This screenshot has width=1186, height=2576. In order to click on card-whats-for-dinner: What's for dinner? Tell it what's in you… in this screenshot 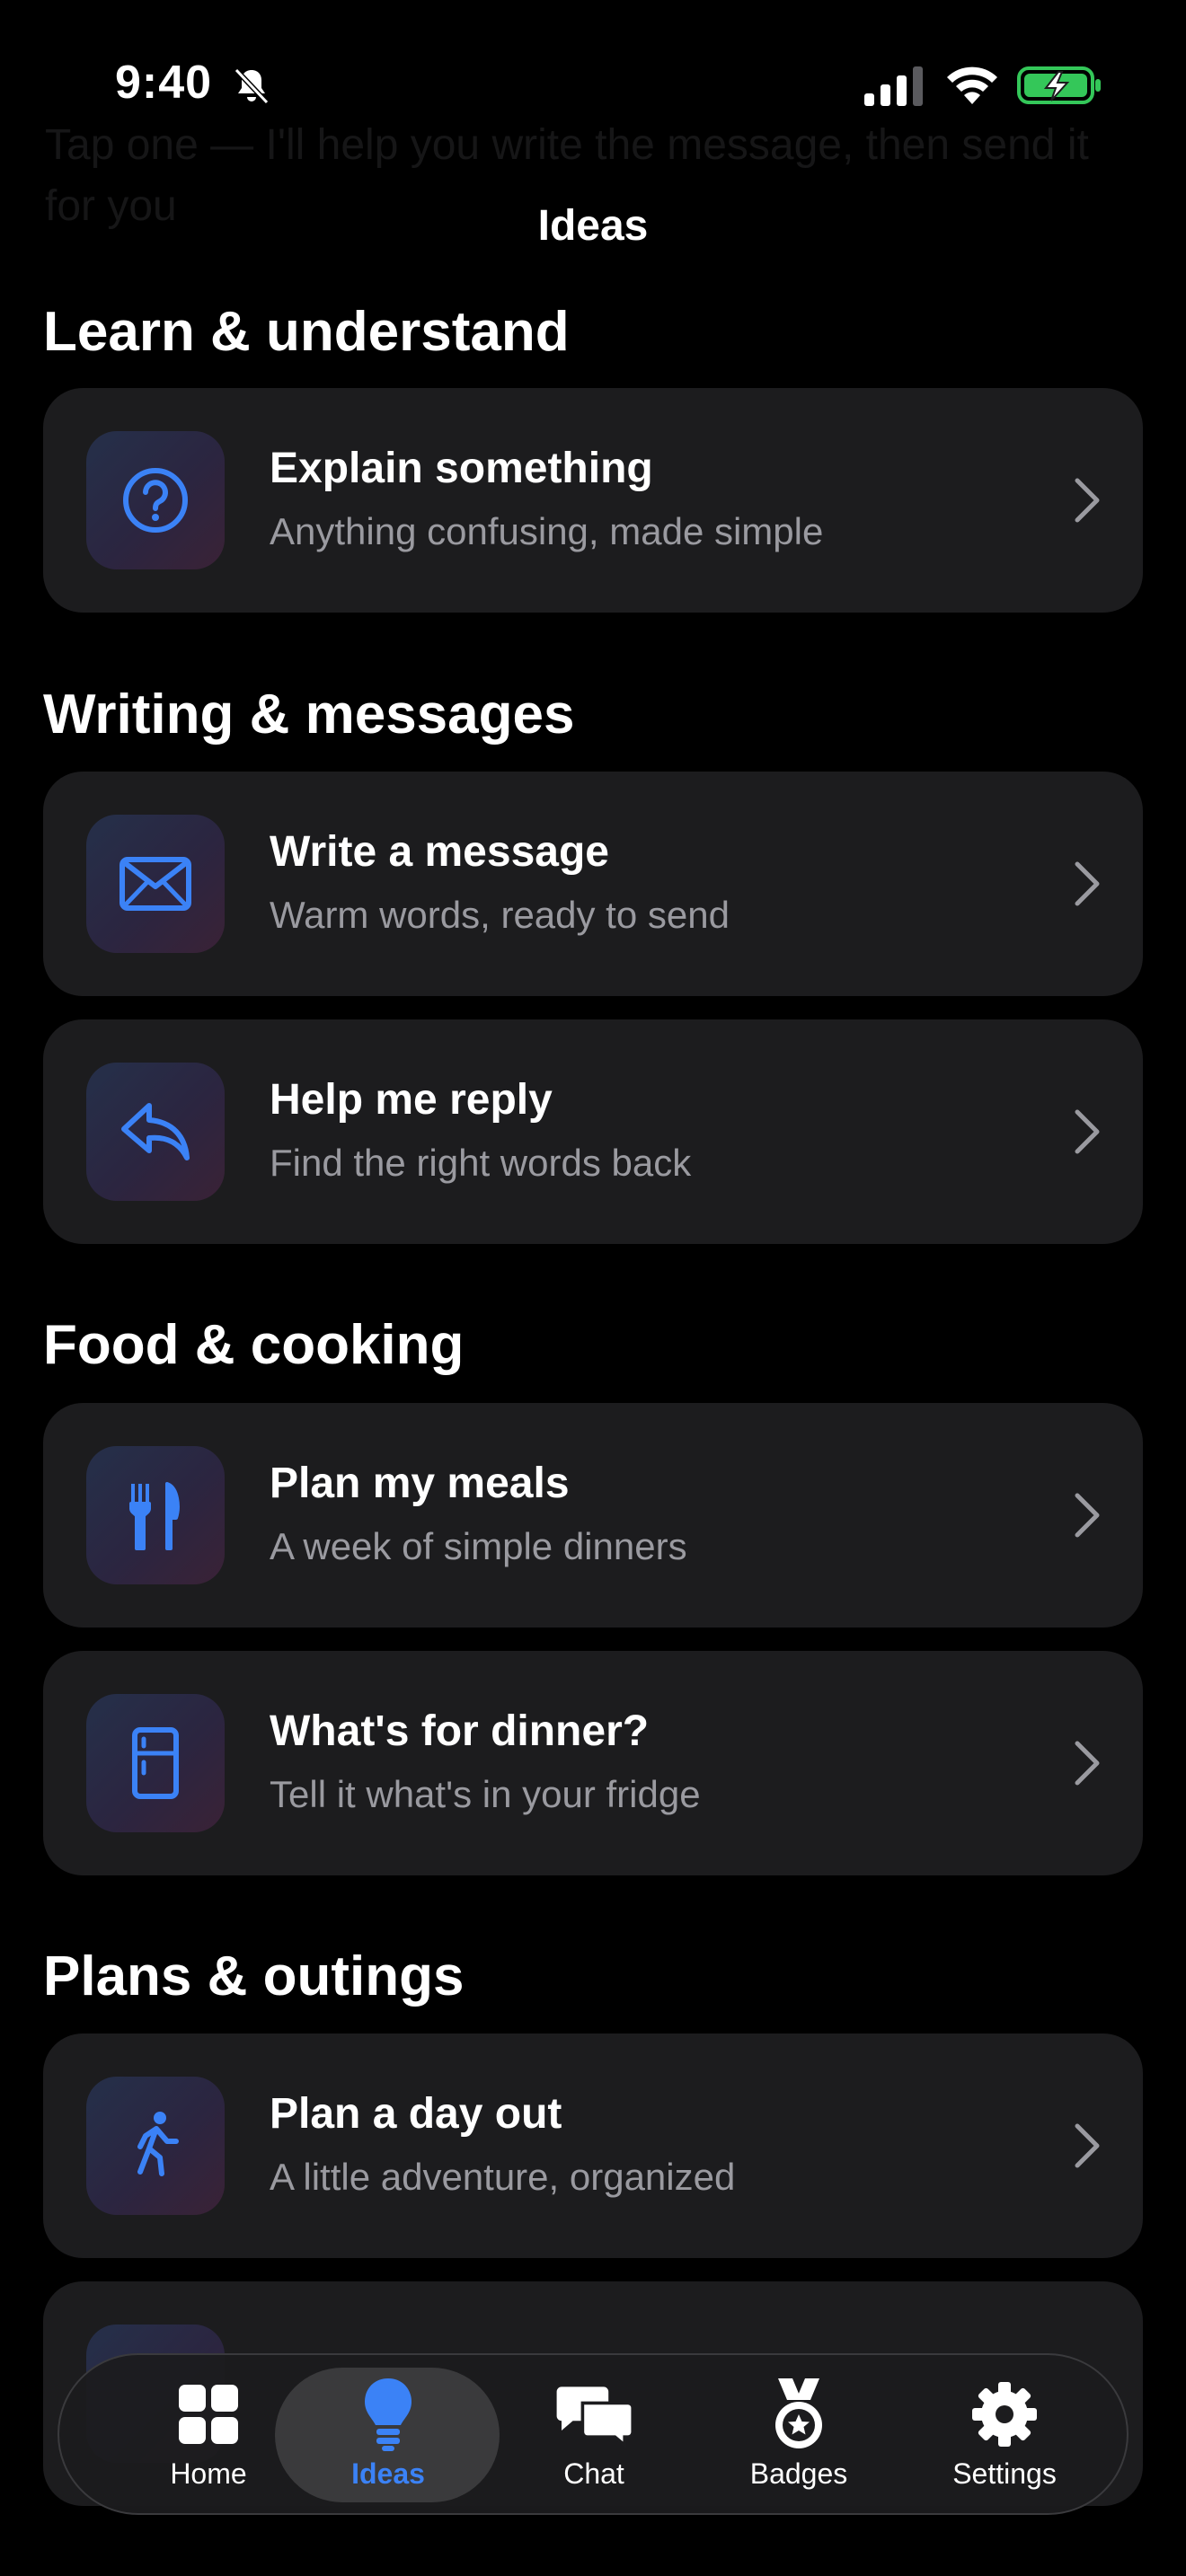, I will do `click(593, 1763)`.